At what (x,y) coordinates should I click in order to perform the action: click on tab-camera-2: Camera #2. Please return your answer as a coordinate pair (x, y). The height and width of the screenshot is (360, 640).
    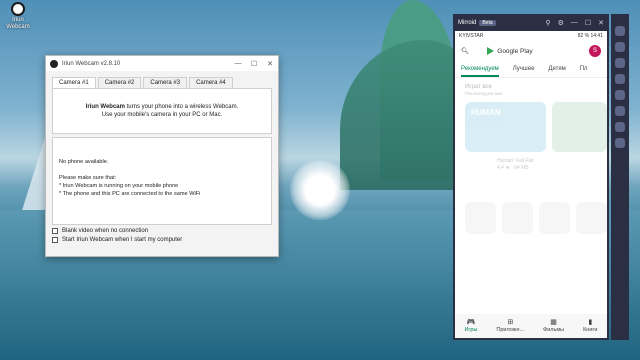
    Looking at the image, I should click on (119, 82).